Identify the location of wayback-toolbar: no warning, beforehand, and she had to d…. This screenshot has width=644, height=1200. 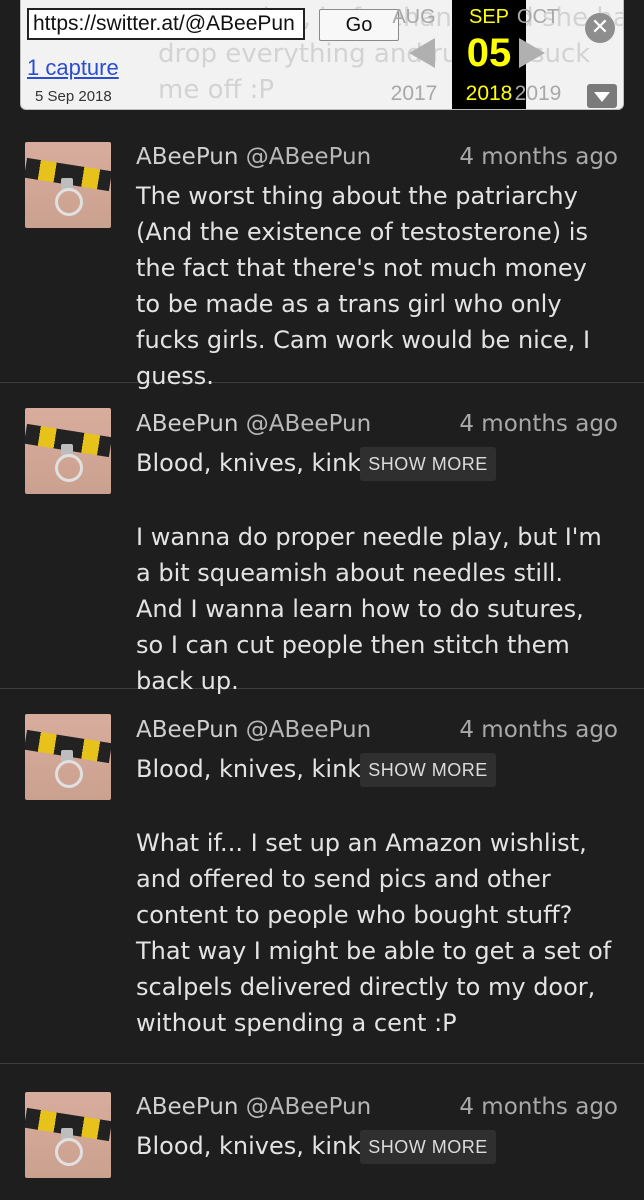
(322, 55).